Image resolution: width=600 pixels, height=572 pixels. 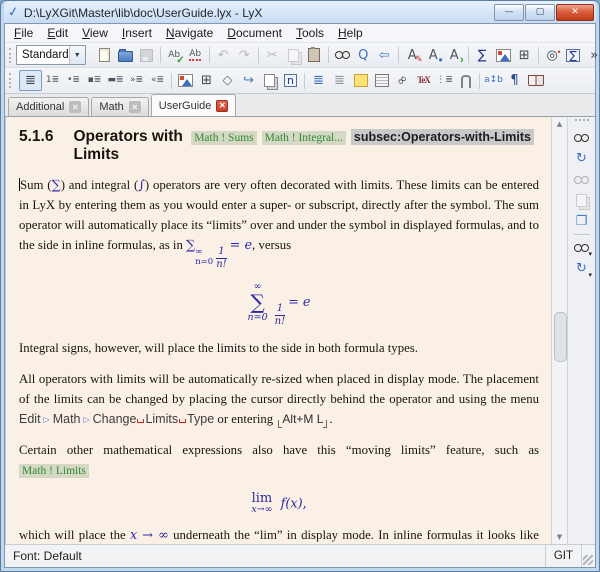 I want to click on paragraph-layout-button: ≣, so click(x=30, y=80).